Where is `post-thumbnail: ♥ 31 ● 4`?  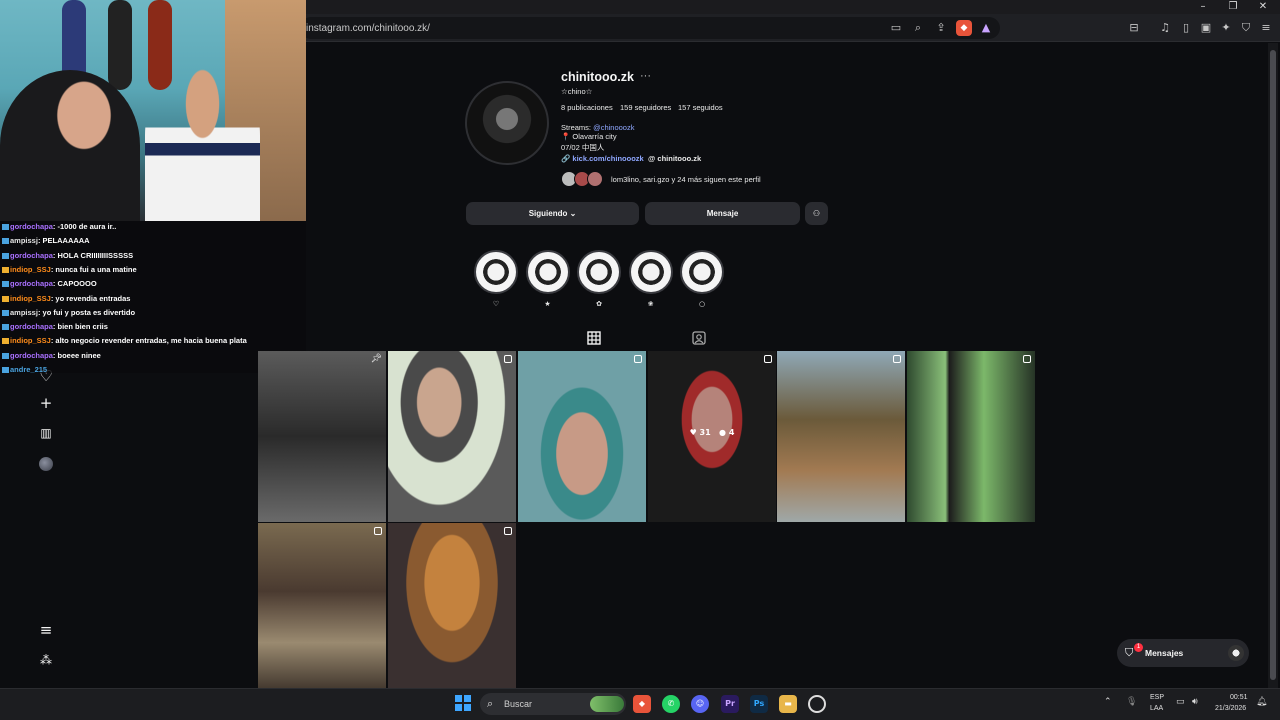 post-thumbnail: ♥ 31 ● 4 is located at coordinates (712, 436).